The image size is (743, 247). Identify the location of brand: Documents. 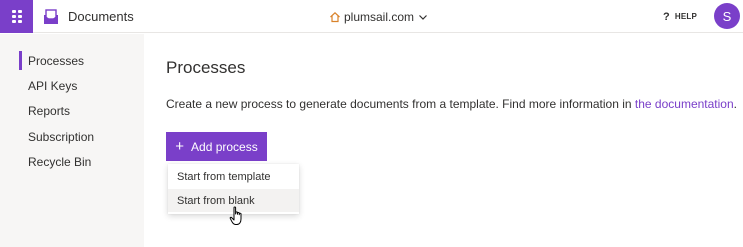
(88, 16).